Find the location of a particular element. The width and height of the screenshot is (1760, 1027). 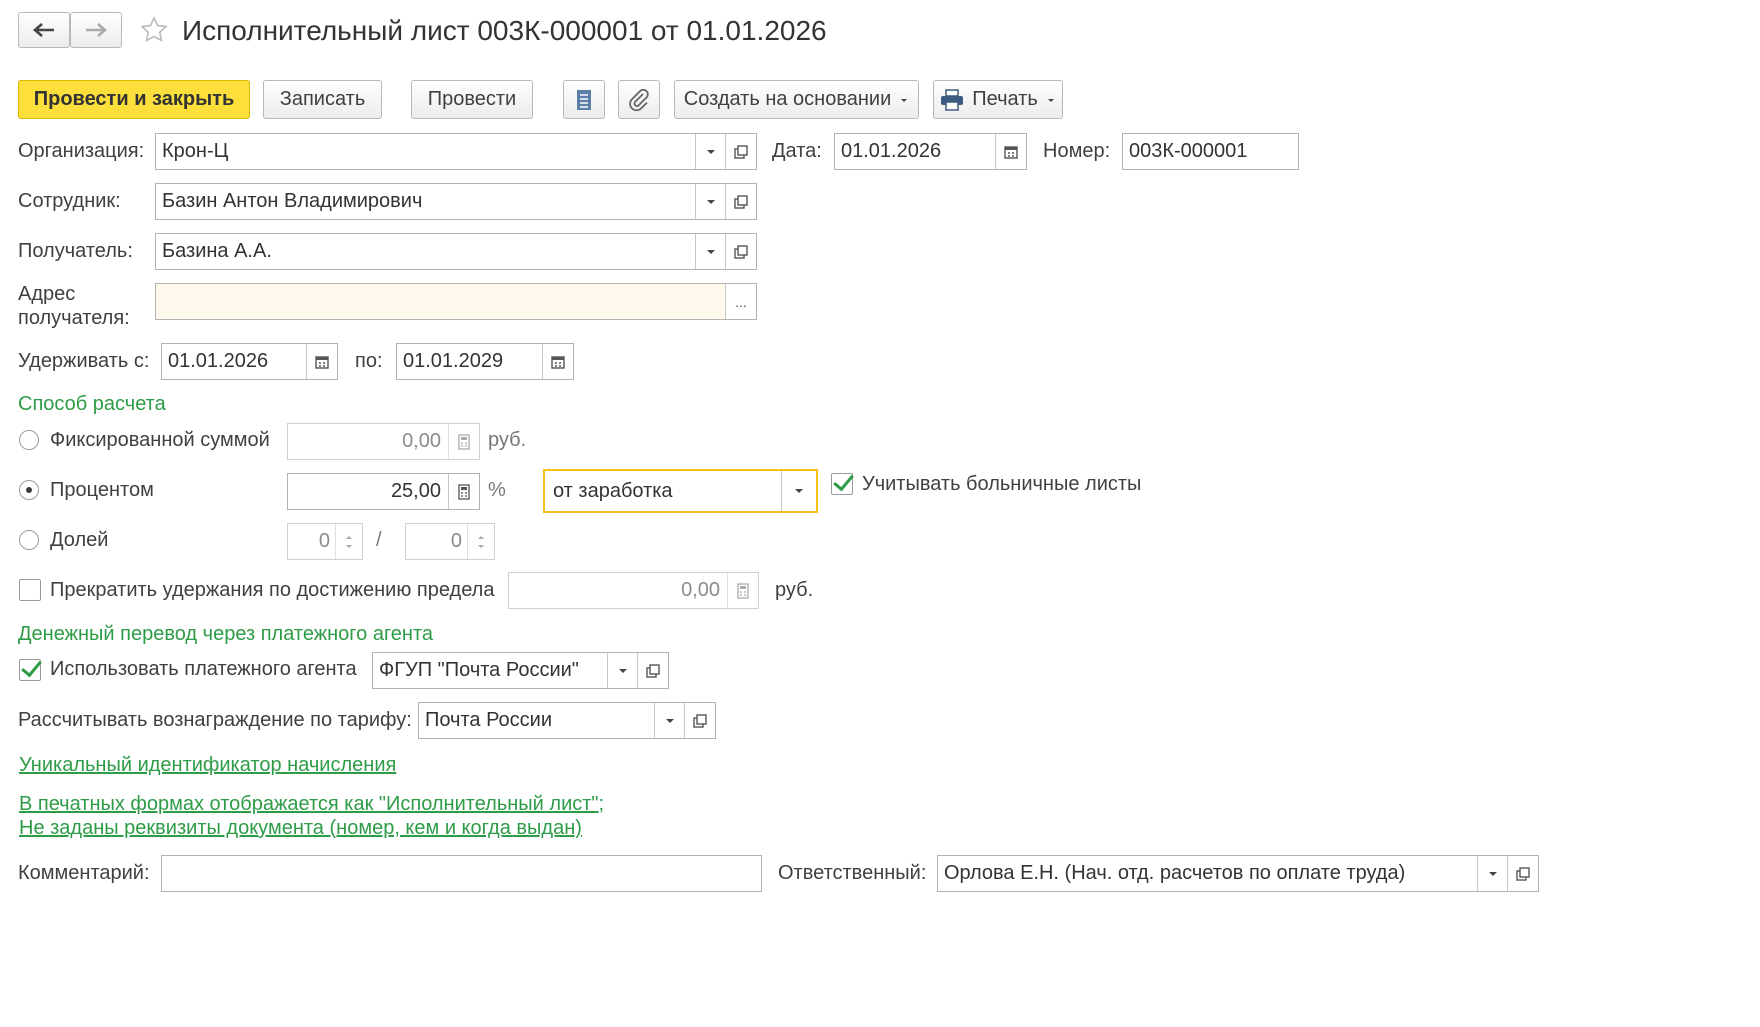

limit-unit: руб. is located at coordinates (794, 590).